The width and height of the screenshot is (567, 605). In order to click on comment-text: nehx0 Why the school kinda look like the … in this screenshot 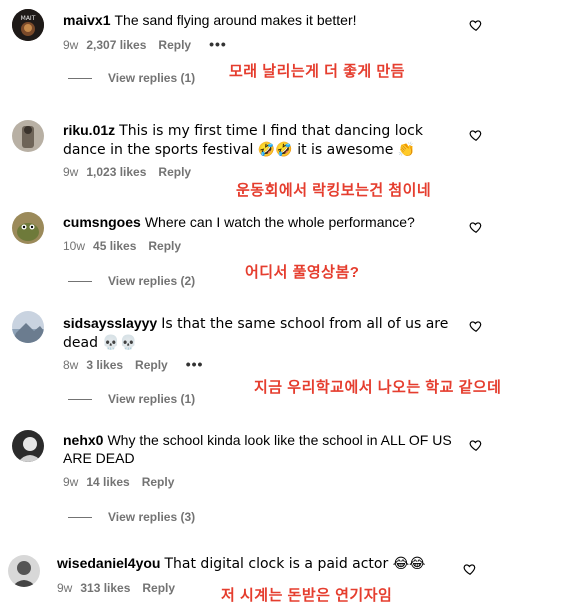, I will do `click(260, 449)`.